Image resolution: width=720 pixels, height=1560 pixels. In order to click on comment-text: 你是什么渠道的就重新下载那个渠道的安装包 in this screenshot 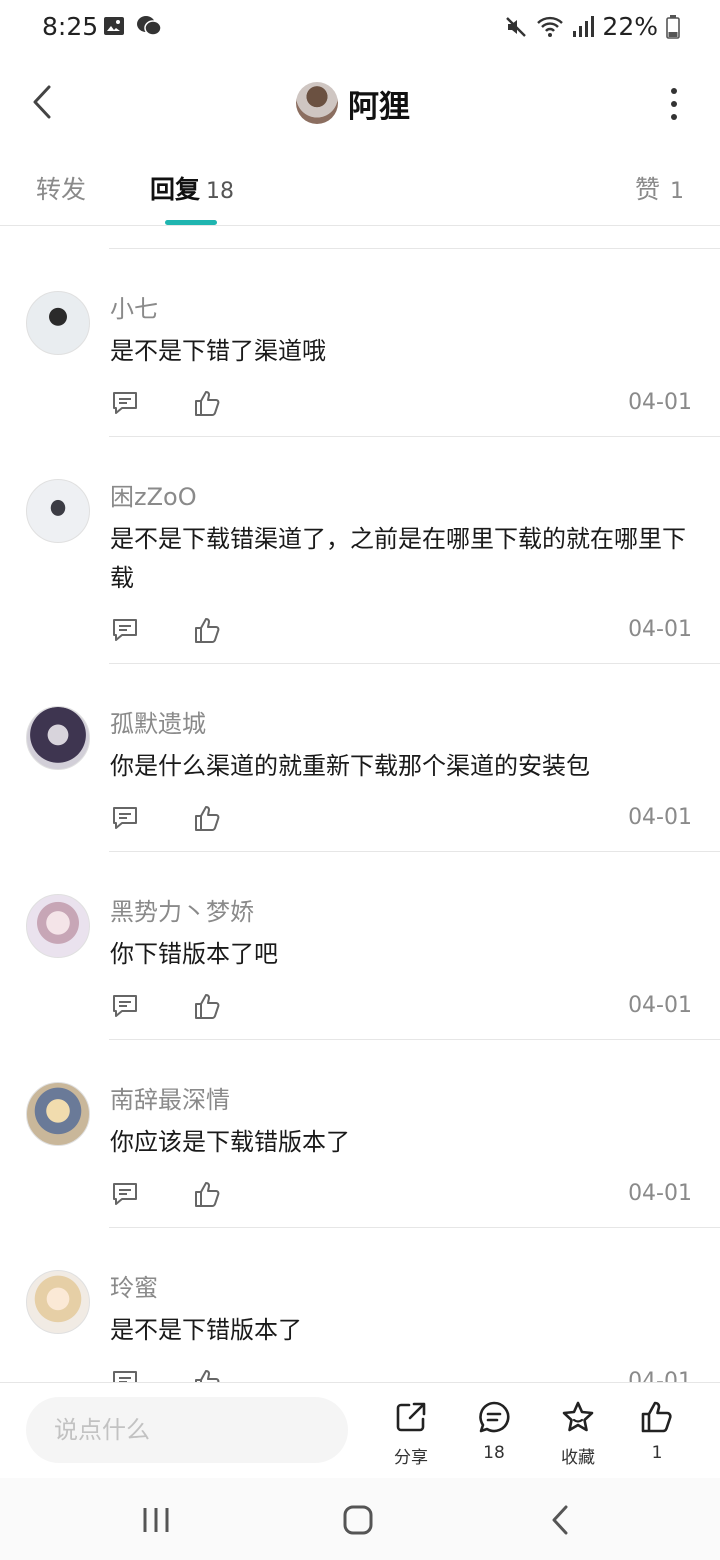, I will do `click(405, 766)`.